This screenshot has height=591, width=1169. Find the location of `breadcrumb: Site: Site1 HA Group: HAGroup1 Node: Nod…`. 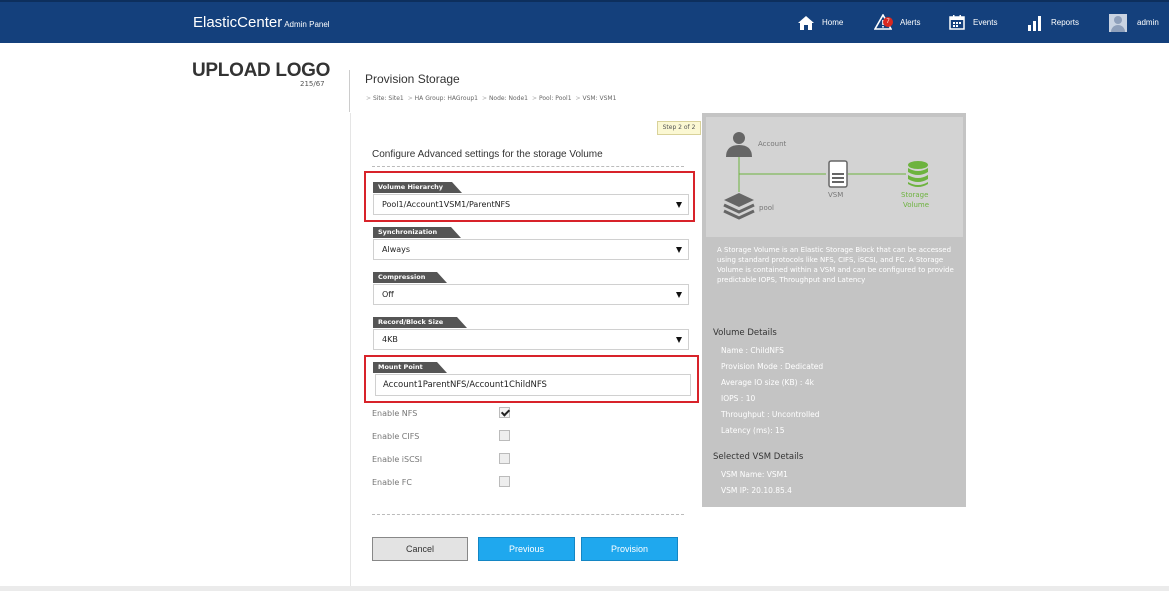

breadcrumb: Site: Site1 HA Group: HAGroup1 Node: Nod… is located at coordinates (493, 98).